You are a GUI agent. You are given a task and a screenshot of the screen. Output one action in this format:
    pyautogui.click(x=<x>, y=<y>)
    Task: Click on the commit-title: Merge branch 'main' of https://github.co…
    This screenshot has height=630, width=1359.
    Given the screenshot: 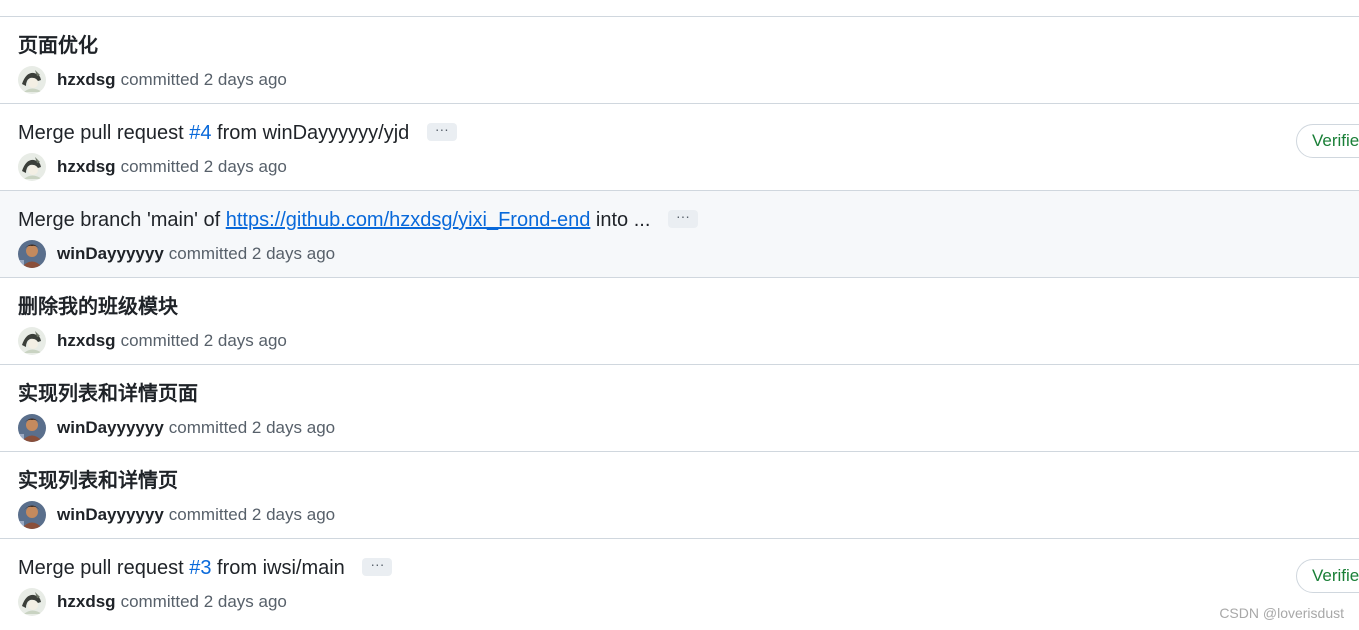 What is the action you would take?
    pyautogui.click(x=358, y=220)
    